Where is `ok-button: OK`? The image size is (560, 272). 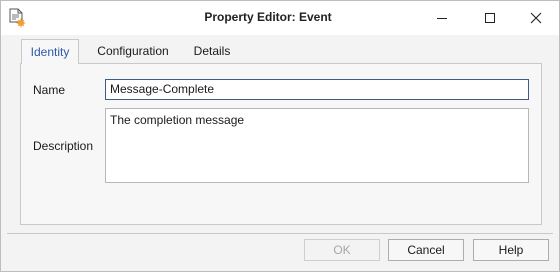
ok-button: OK is located at coordinates (342, 250).